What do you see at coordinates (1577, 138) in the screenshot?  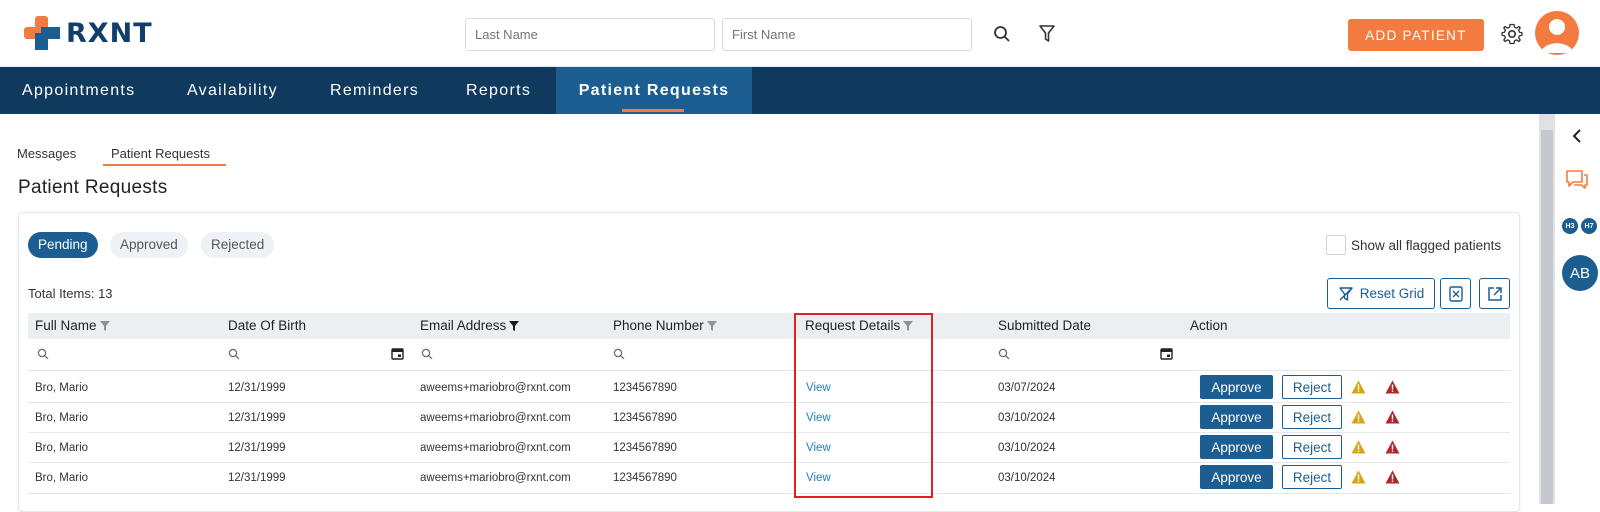 I see `chevron-left-icon` at bounding box center [1577, 138].